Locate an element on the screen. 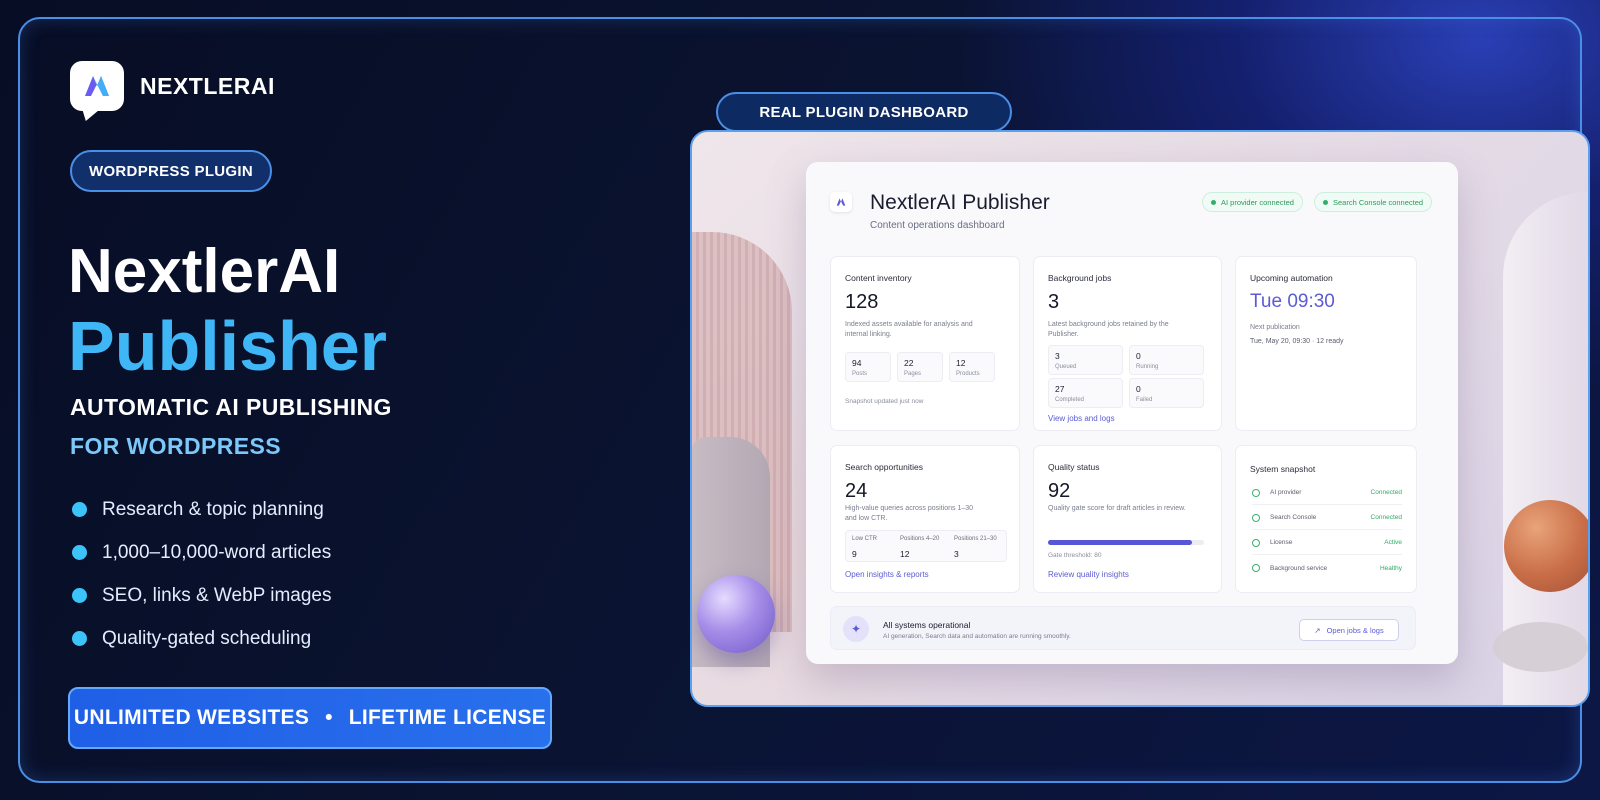  next-run-time: Tue 09:30 is located at coordinates (1292, 301).